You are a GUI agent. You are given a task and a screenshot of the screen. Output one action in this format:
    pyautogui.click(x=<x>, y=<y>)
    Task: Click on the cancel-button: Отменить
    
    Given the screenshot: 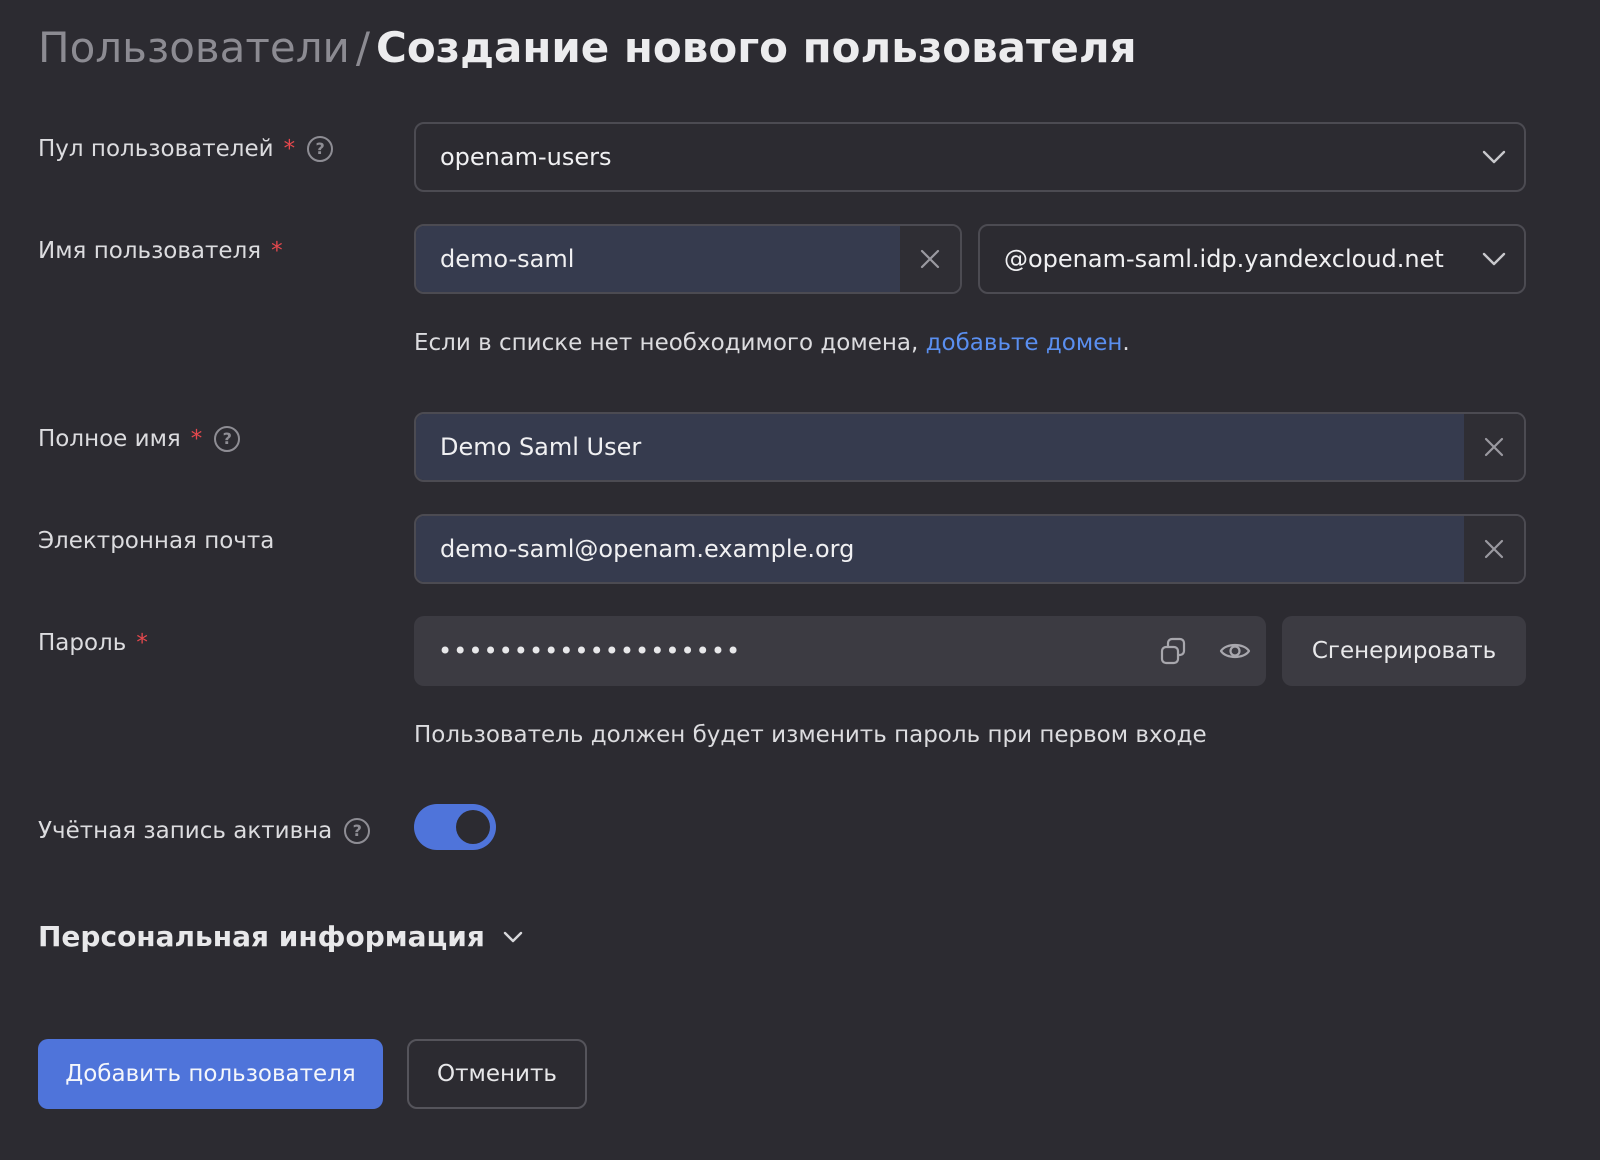 What is the action you would take?
    pyautogui.click(x=497, y=1074)
    